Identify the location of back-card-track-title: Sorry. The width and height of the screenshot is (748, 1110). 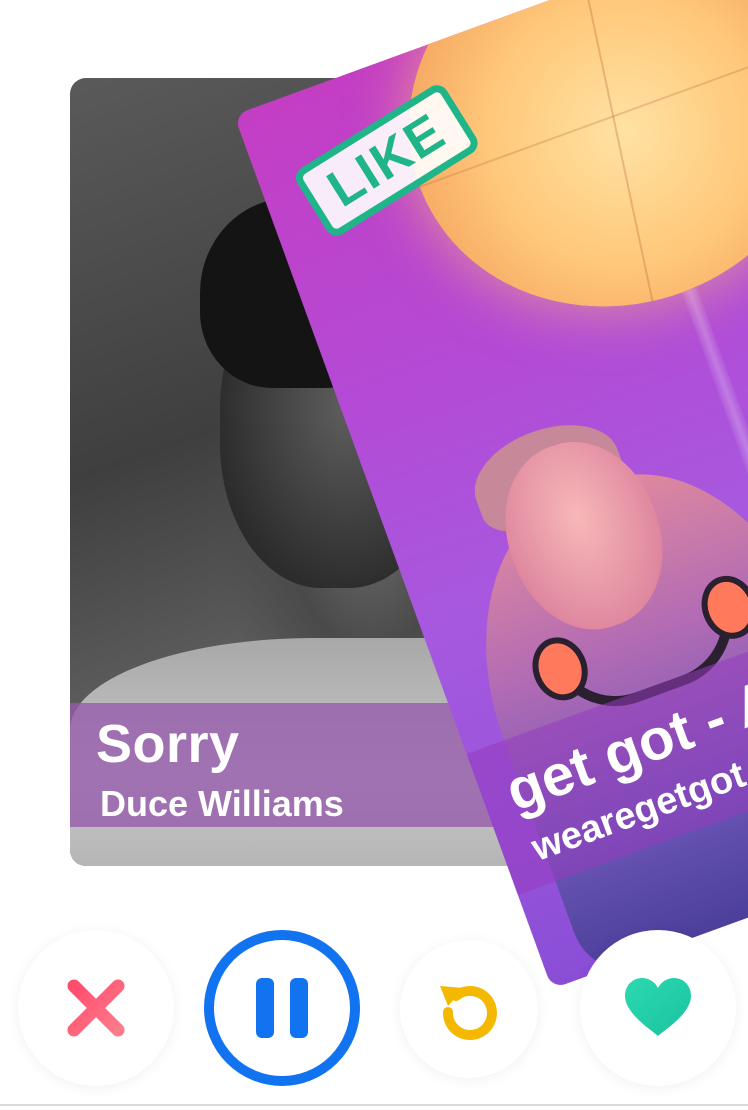
(168, 744).